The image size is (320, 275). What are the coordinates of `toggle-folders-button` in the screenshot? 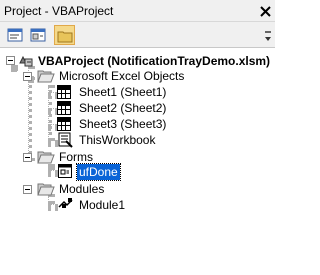 It's located at (64, 35).